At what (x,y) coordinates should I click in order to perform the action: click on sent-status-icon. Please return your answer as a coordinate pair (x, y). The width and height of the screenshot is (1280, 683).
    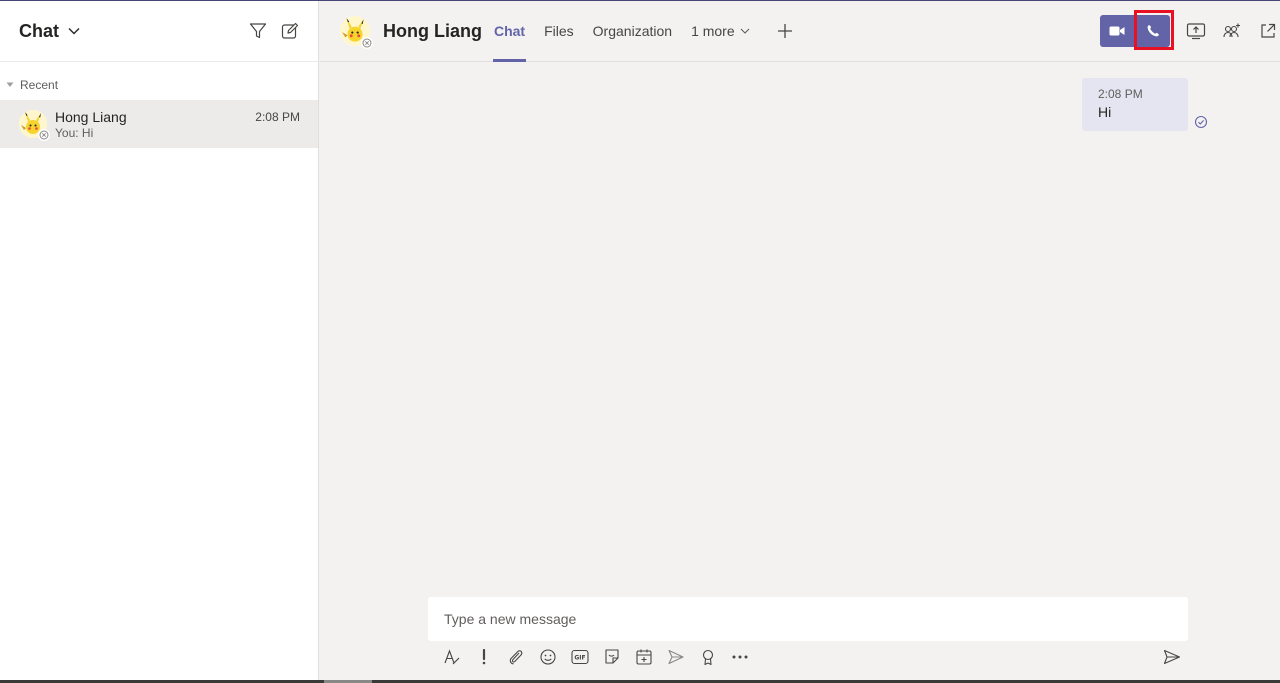
    Looking at the image, I should click on (1201, 122).